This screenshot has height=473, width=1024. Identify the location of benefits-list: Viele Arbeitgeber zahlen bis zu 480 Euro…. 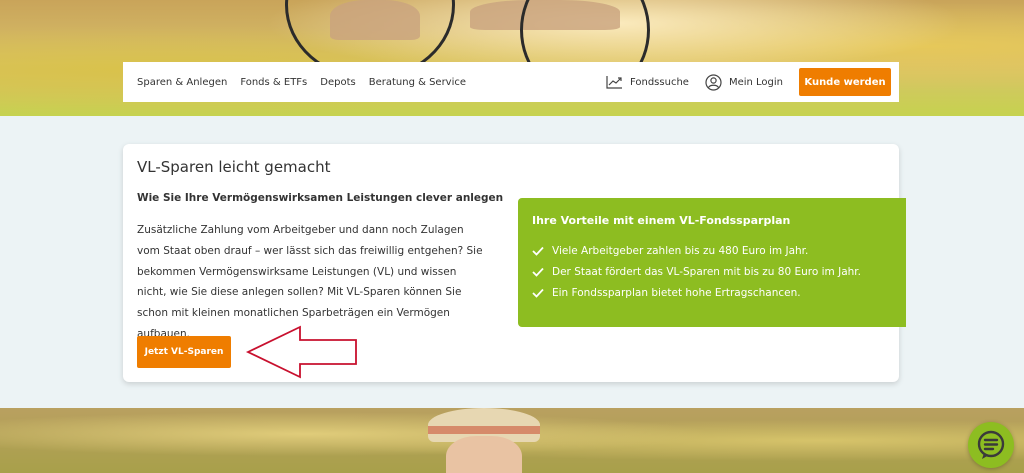
(712, 271).